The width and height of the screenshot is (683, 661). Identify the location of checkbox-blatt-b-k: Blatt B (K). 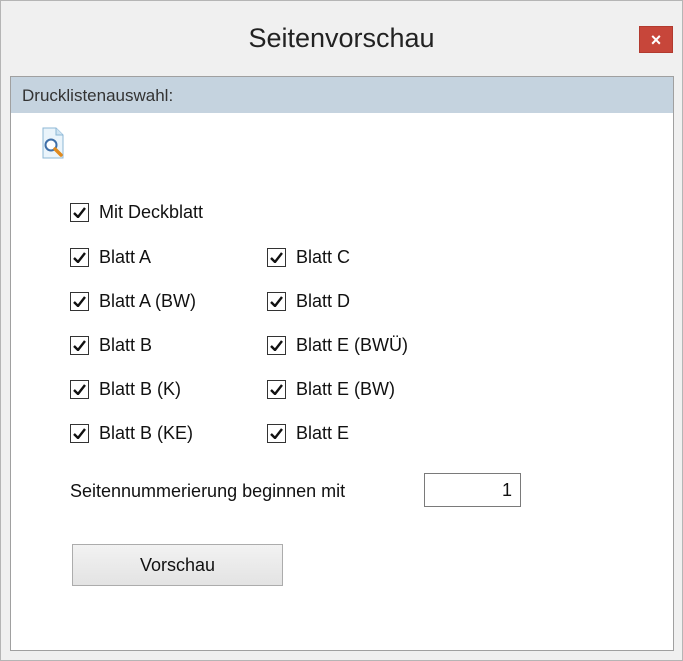
(125, 389).